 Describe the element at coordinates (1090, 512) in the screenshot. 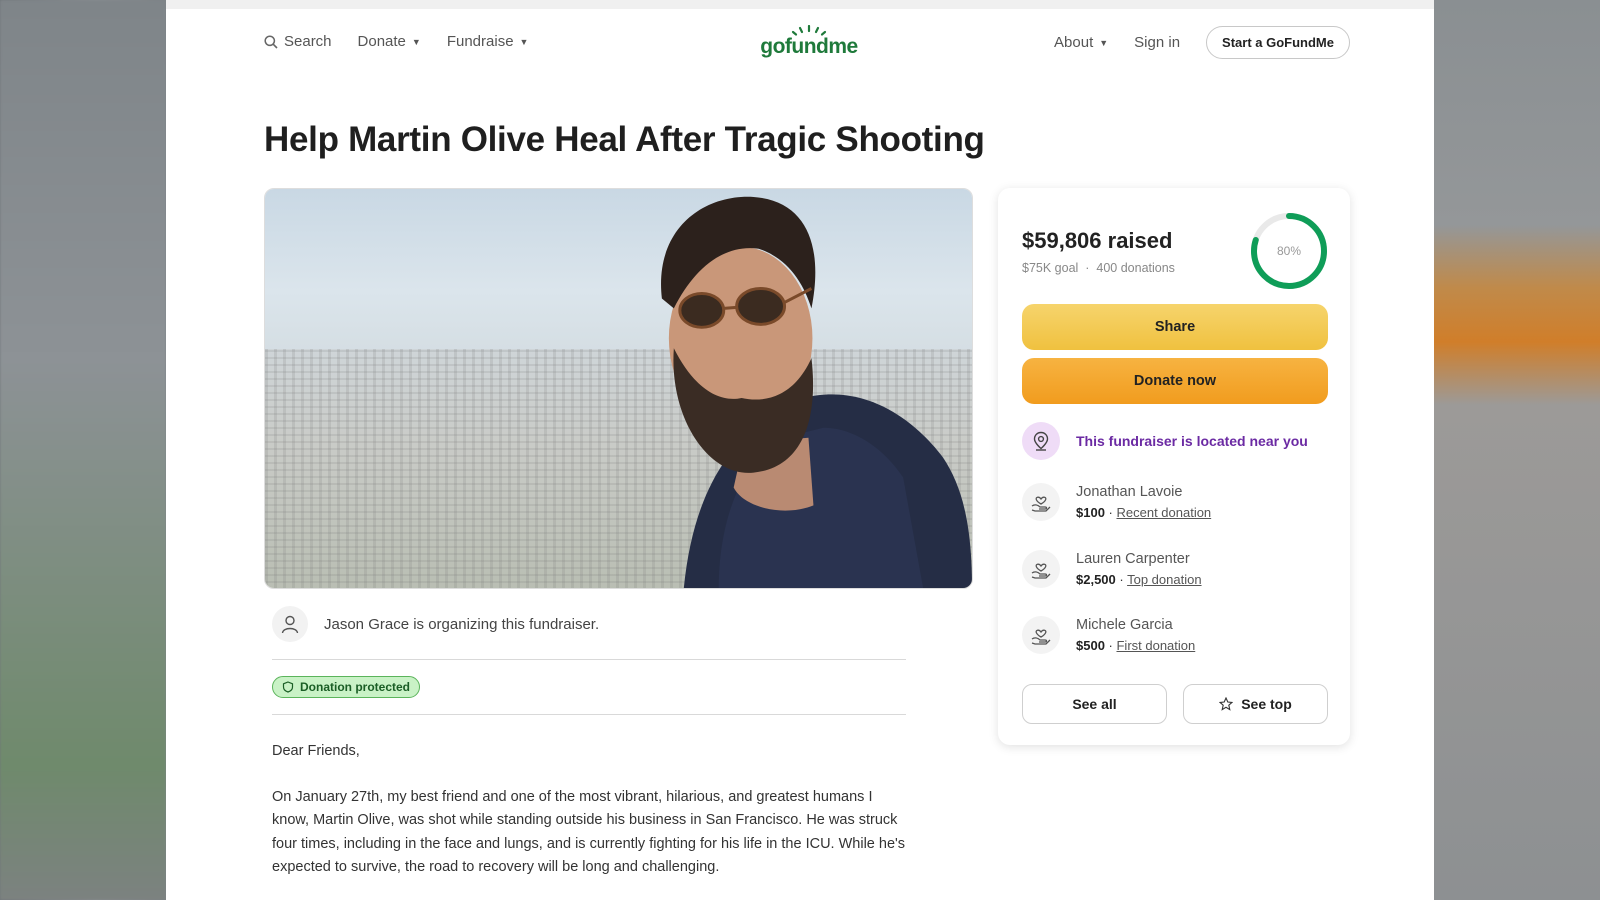

I see `donor-amount: $100` at that location.